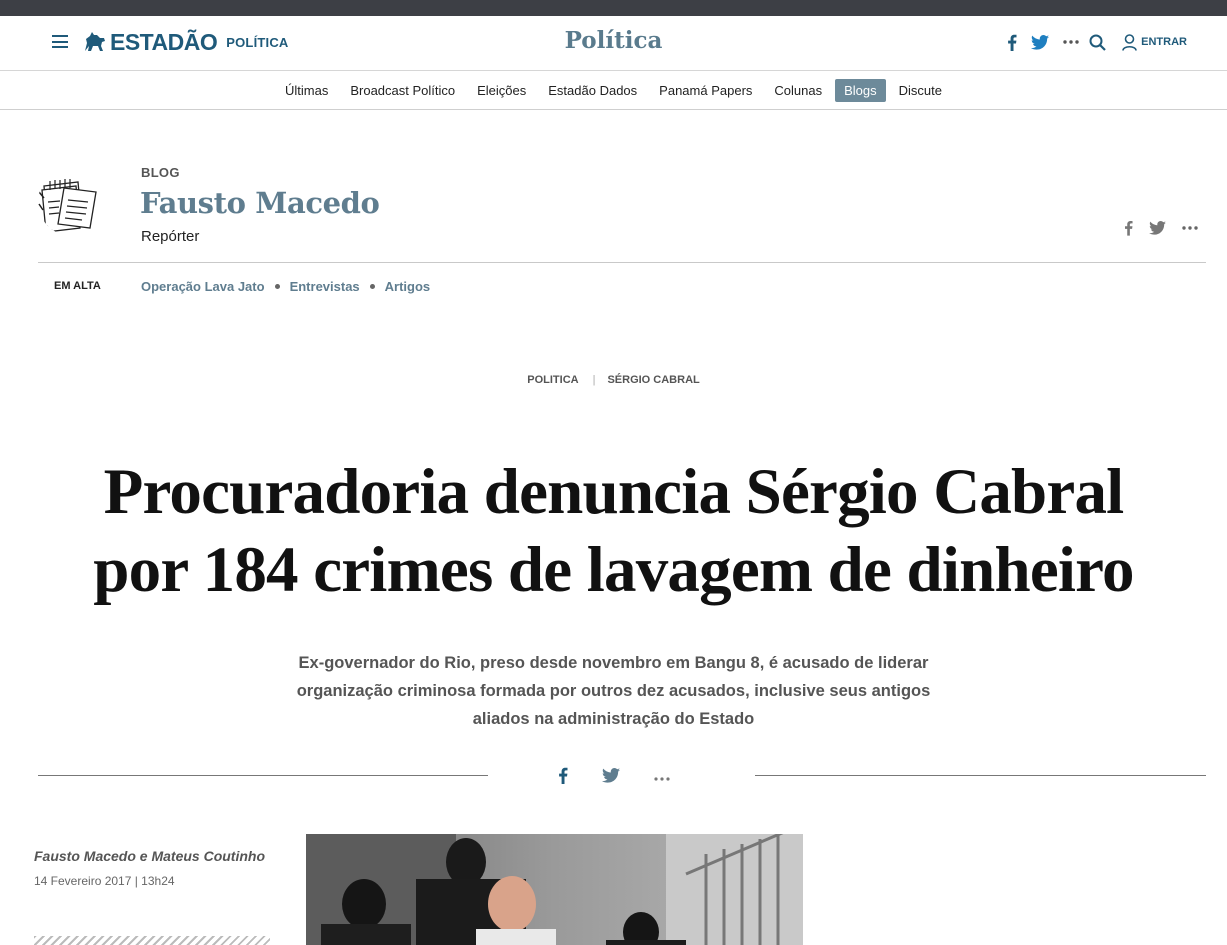 The width and height of the screenshot is (1227, 945). What do you see at coordinates (408, 286) in the screenshot?
I see `trending-link-artigos: Artigos` at bounding box center [408, 286].